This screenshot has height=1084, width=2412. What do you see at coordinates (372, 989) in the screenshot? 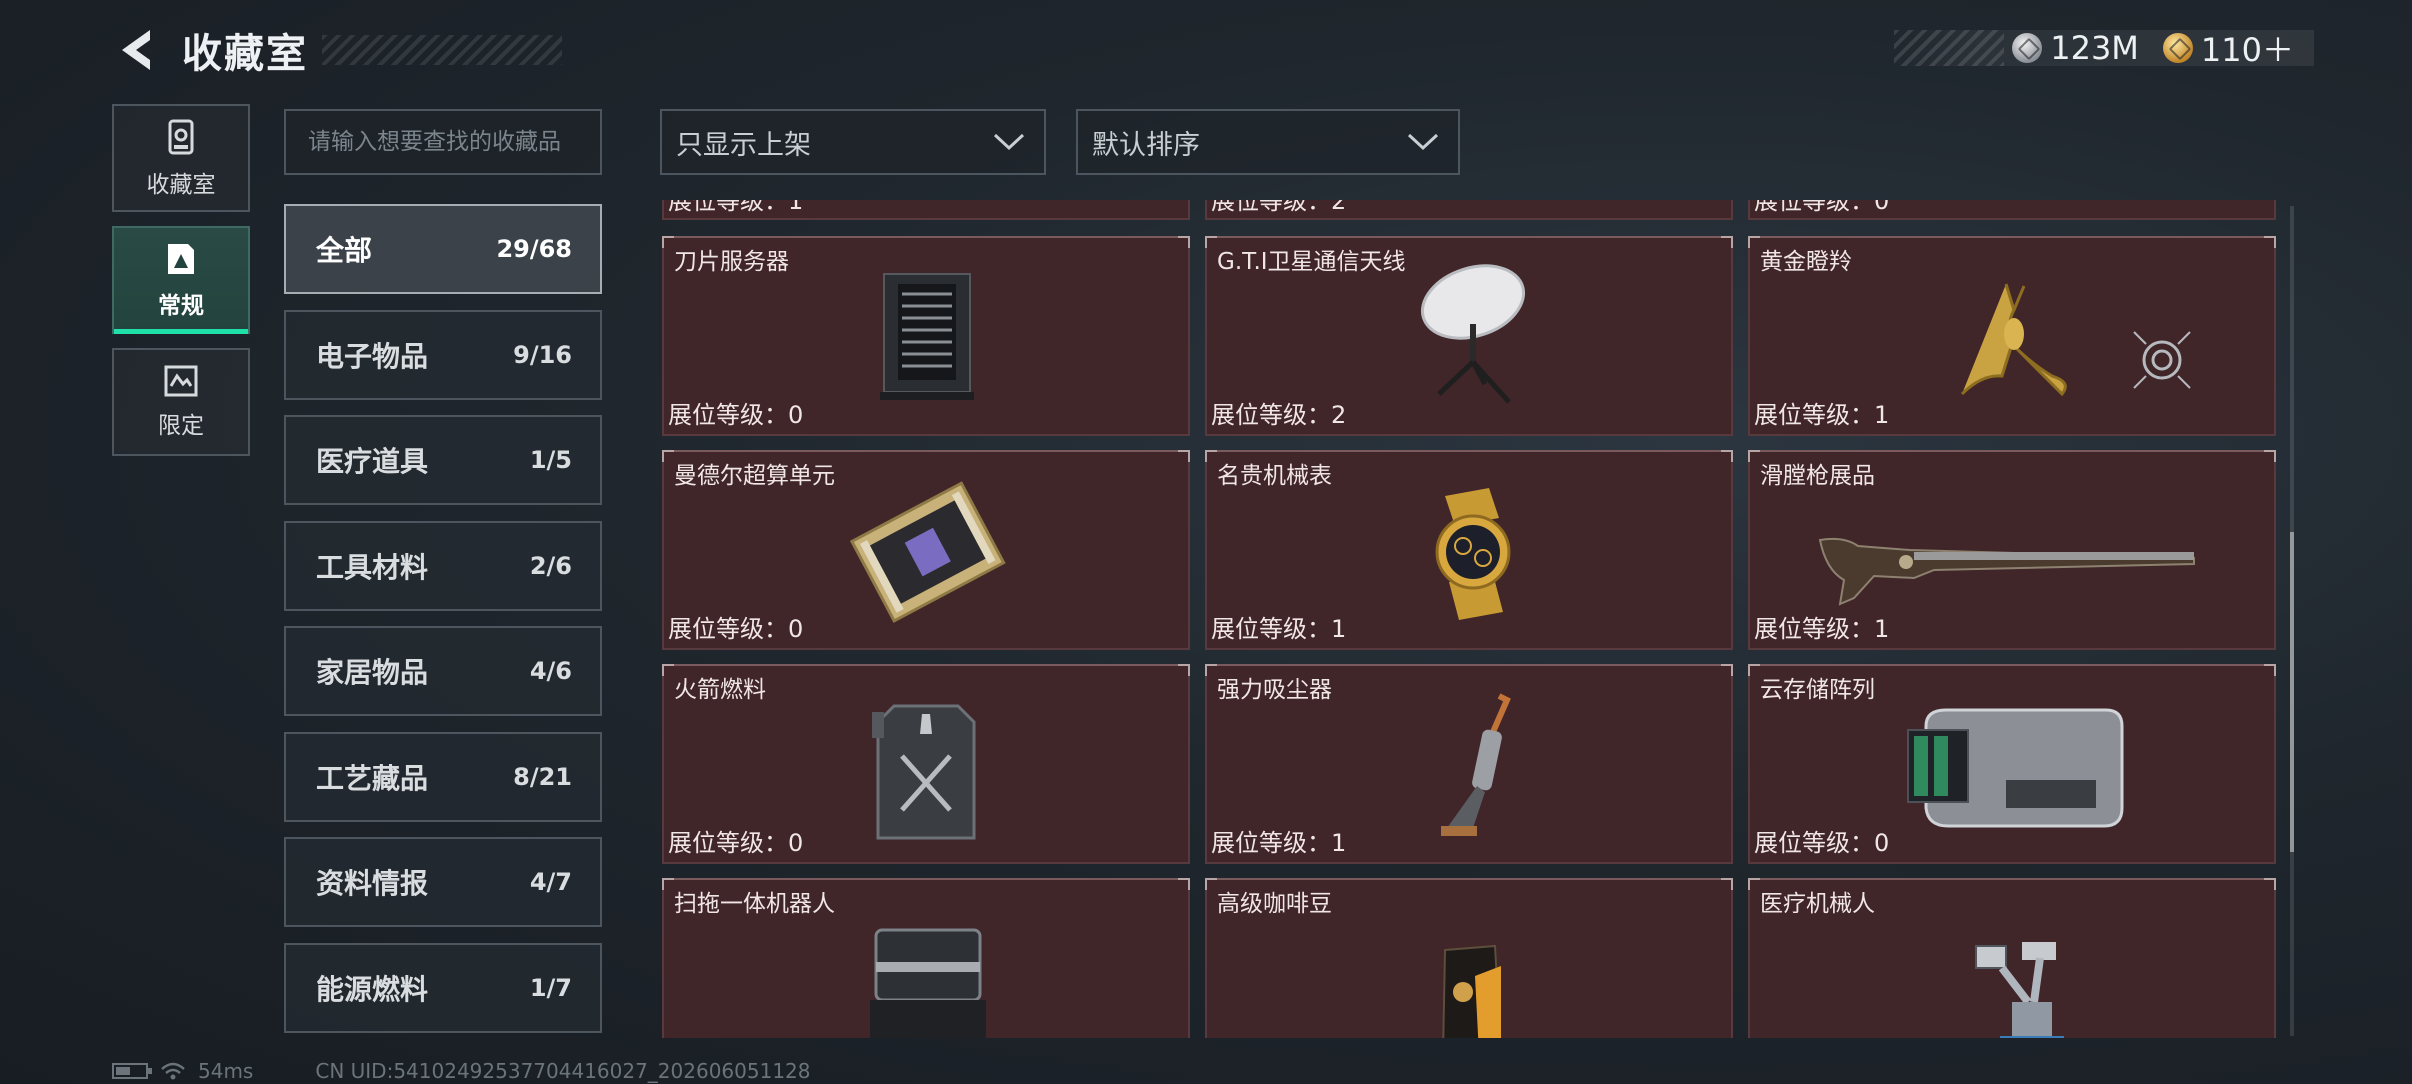
I see `category-name: 能源燃料` at bounding box center [372, 989].